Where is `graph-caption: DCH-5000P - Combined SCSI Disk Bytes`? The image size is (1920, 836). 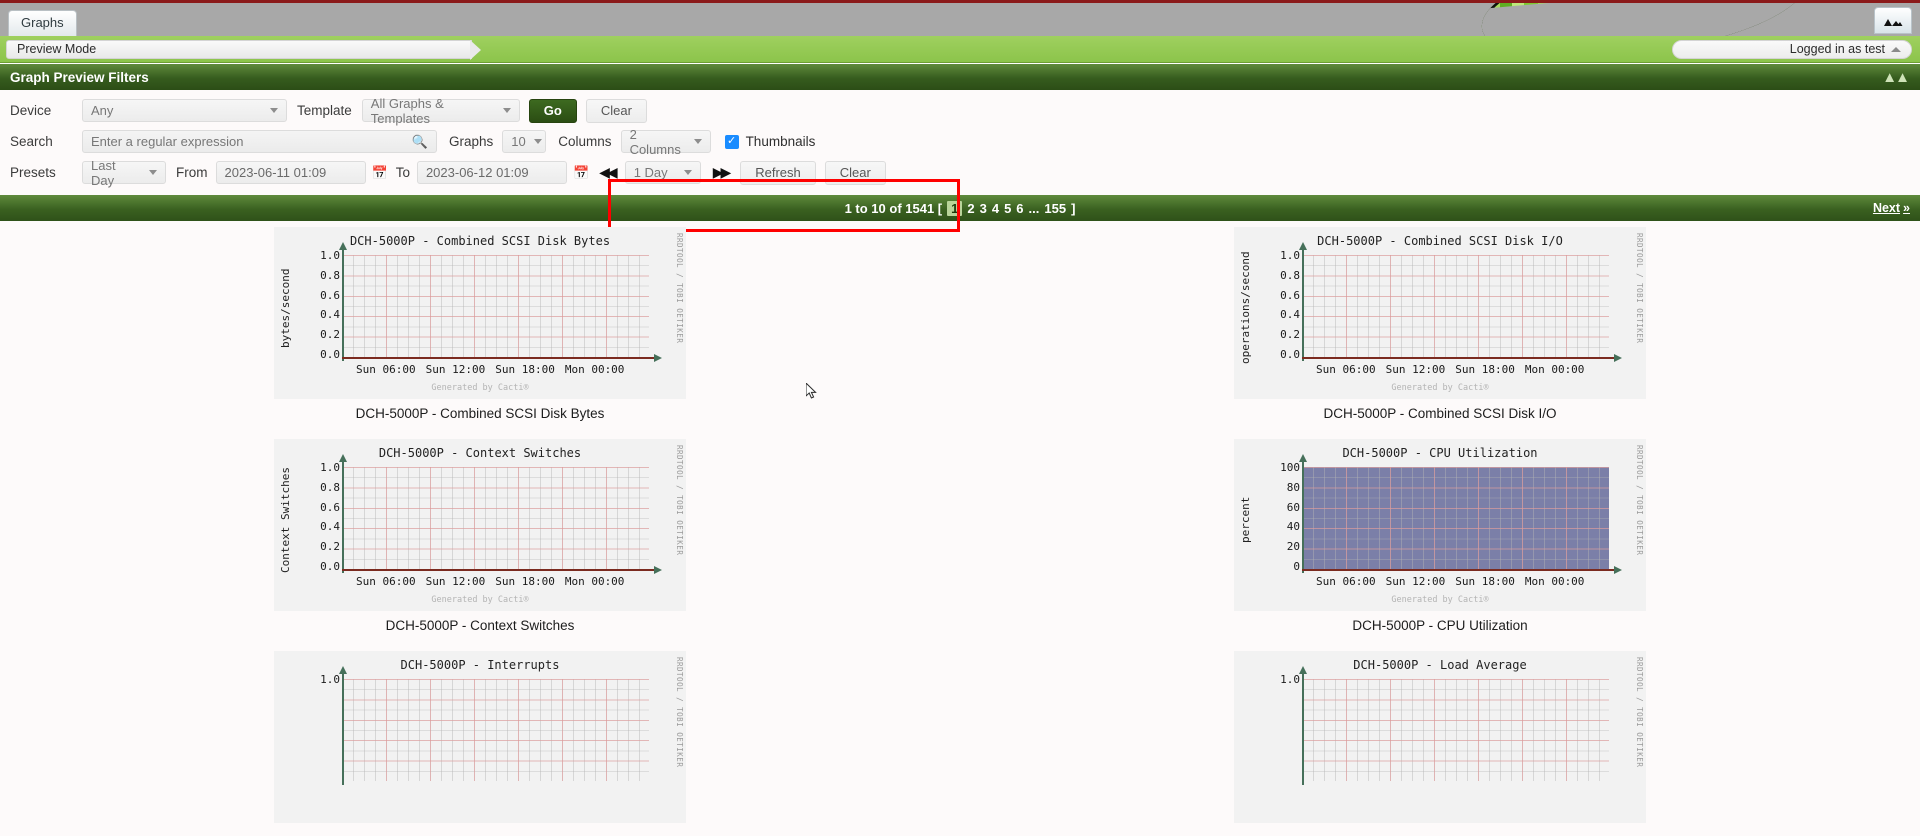 graph-caption: DCH-5000P - Combined SCSI Disk Bytes is located at coordinates (480, 413).